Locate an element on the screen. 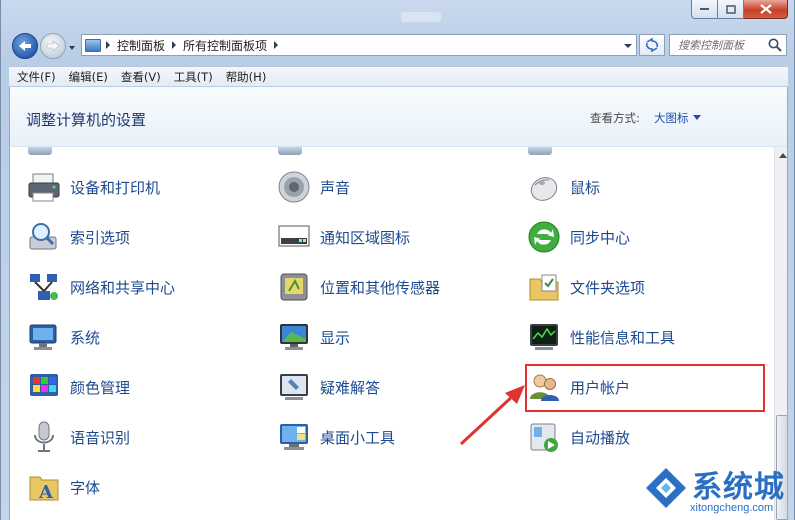 This screenshot has height=520, width=795. content-header: 调整计算机的设置 查看方式: 大图标 is located at coordinates (398, 117).